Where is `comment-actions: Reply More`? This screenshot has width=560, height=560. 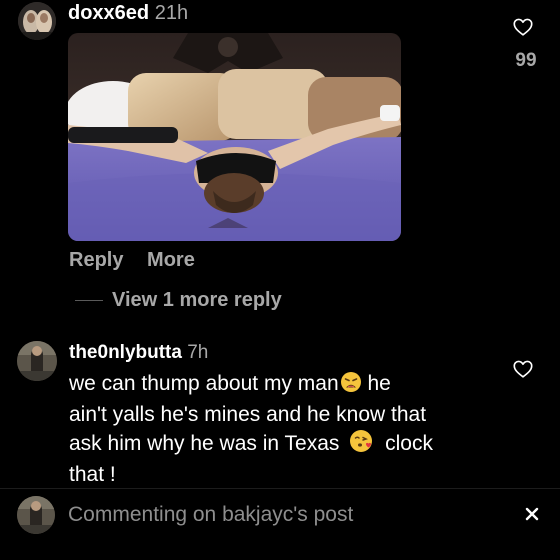 comment-actions: Reply More is located at coordinates (132, 260).